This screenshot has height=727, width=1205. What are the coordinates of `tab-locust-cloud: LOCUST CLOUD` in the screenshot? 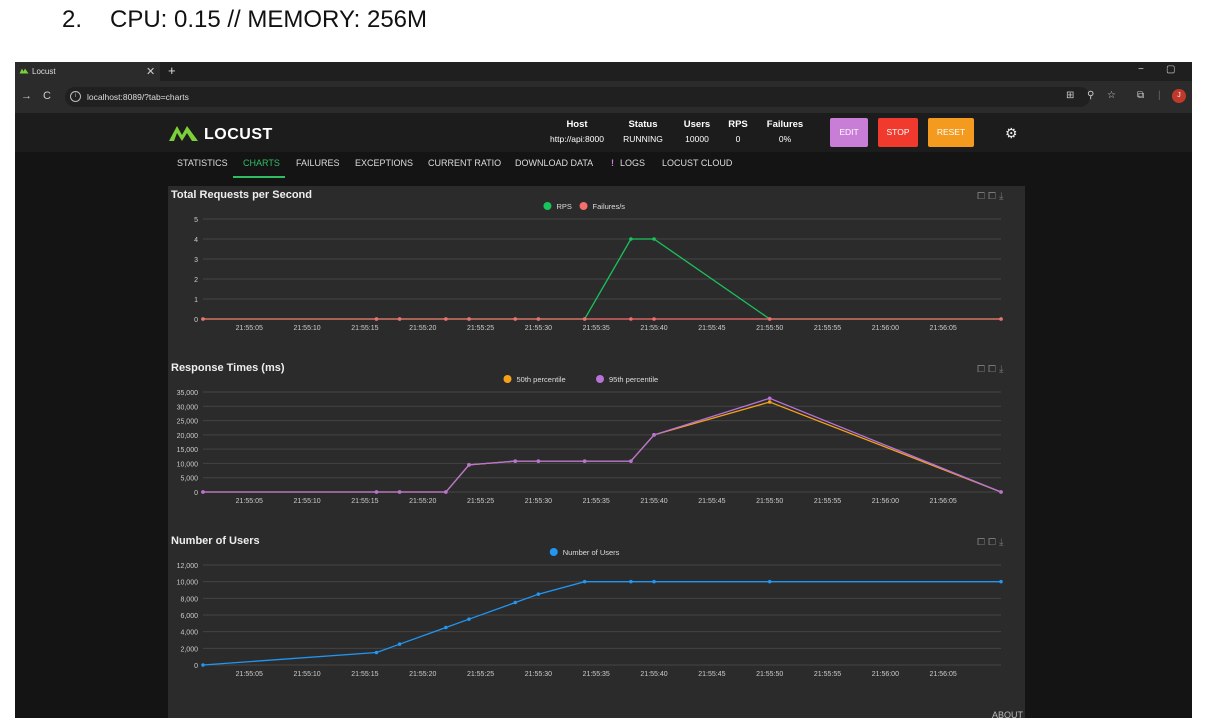 It's located at (697, 163).